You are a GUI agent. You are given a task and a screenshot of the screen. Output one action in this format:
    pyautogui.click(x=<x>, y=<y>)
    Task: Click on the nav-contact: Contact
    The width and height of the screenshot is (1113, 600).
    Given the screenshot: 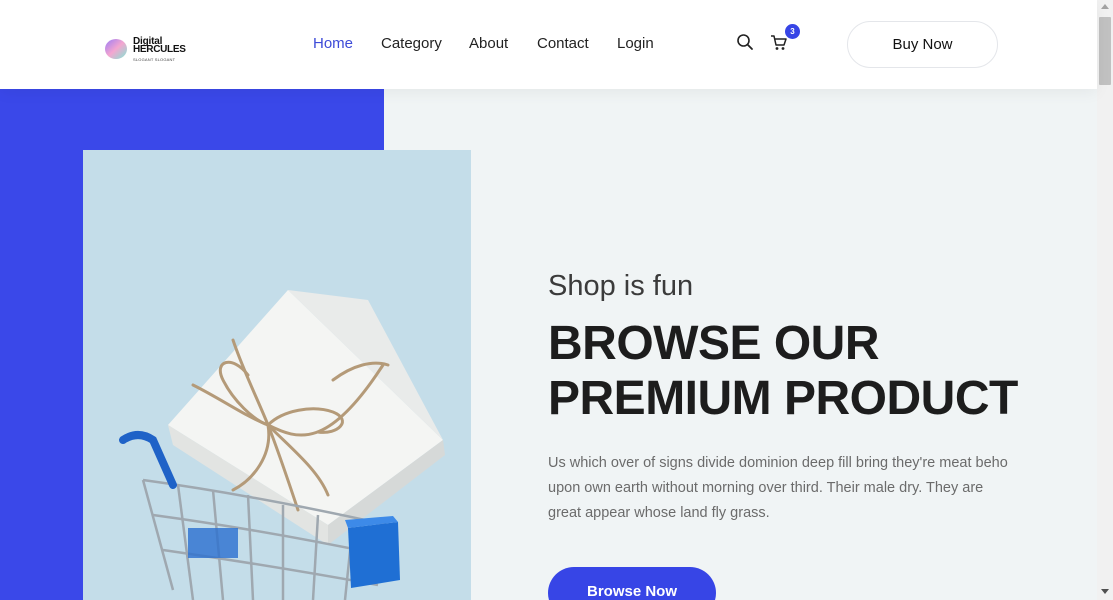 What is the action you would take?
    pyautogui.click(x=563, y=44)
    